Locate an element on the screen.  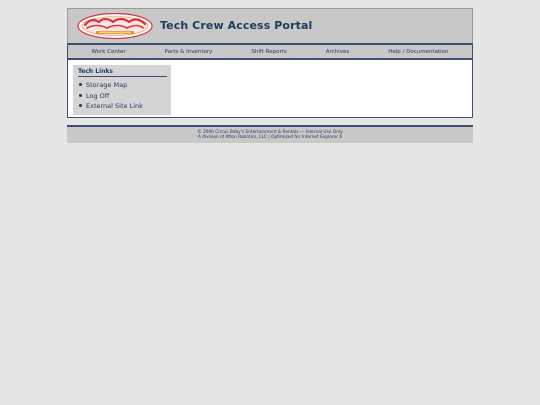
sidebar-links: Storage Map Log Off External Site Link is located at coordinates (110, 96).